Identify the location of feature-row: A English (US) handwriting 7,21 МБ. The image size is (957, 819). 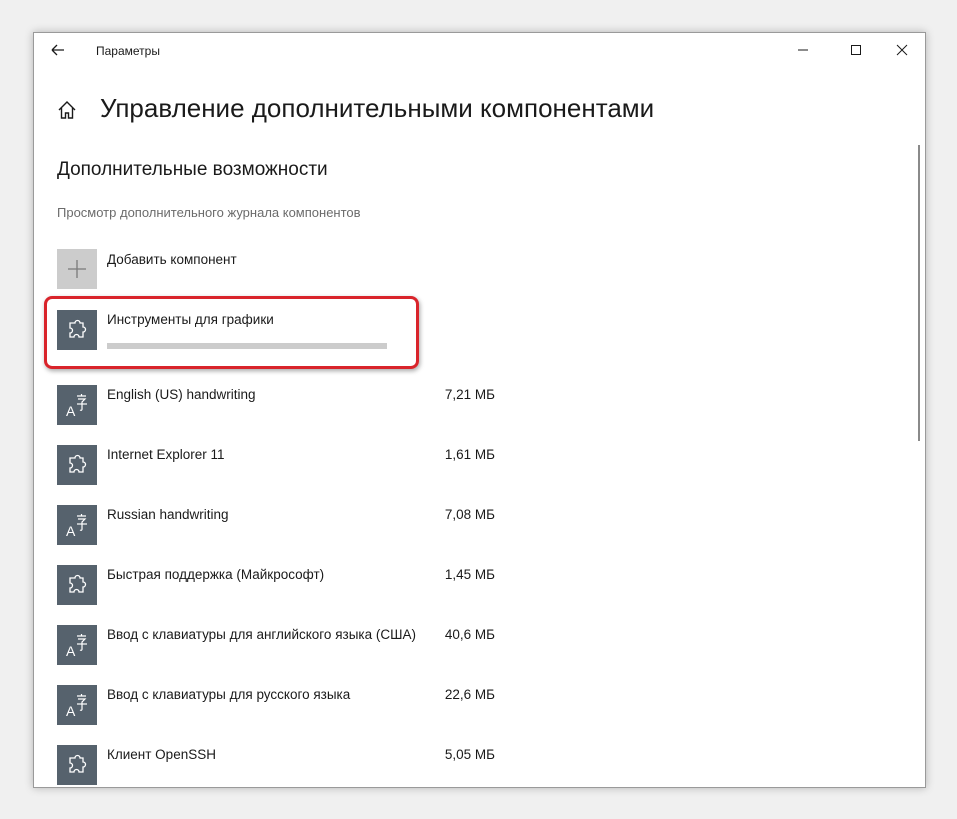
(287, 405).